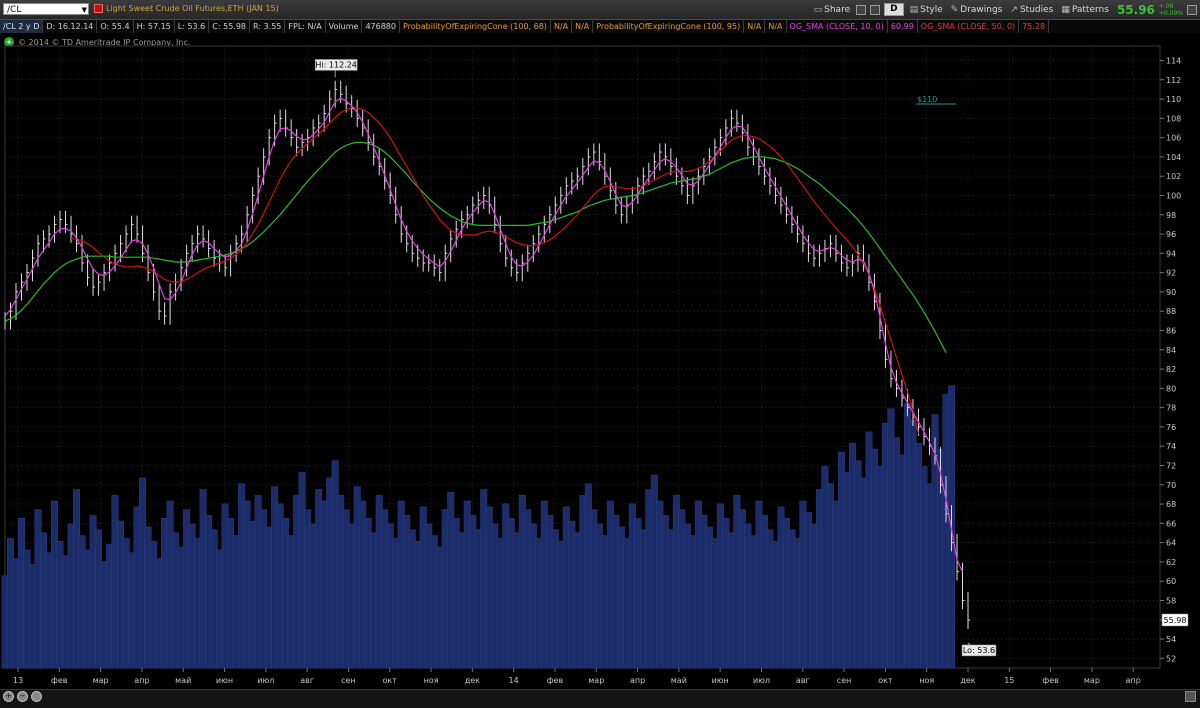  I want to click on y-tick-label: 66, so click(1171, 523).